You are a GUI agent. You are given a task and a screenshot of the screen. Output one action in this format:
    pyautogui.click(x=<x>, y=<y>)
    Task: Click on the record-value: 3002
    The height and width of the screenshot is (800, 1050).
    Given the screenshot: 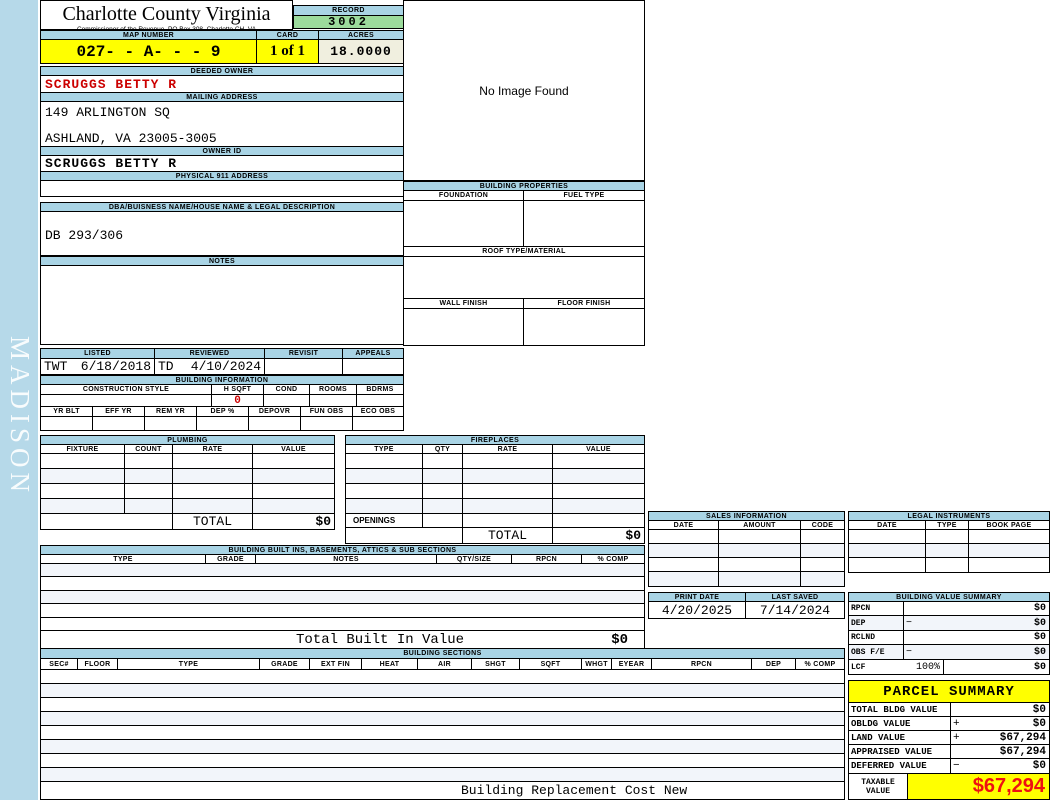 What is the action you would take?
    pyautogui.click(x=348, y=22)
    